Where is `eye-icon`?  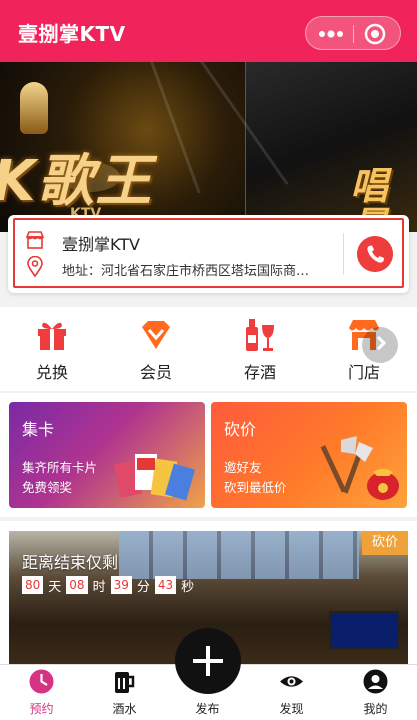
eye-icon is located at coordinates (291, 681).